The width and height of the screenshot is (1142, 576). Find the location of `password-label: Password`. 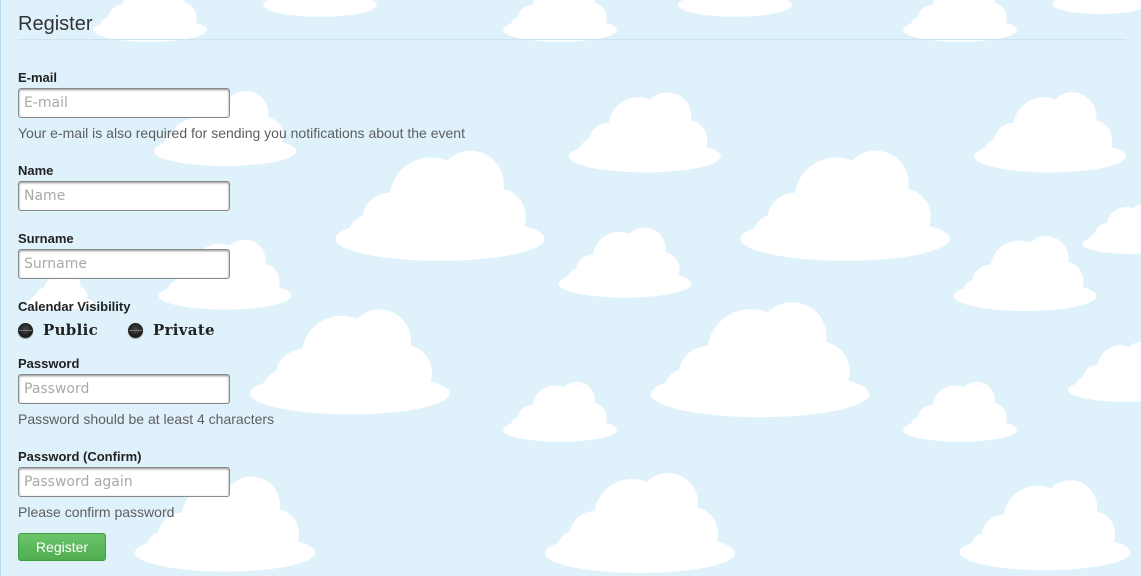

password-label: Password is located at coordinates (49, 363).